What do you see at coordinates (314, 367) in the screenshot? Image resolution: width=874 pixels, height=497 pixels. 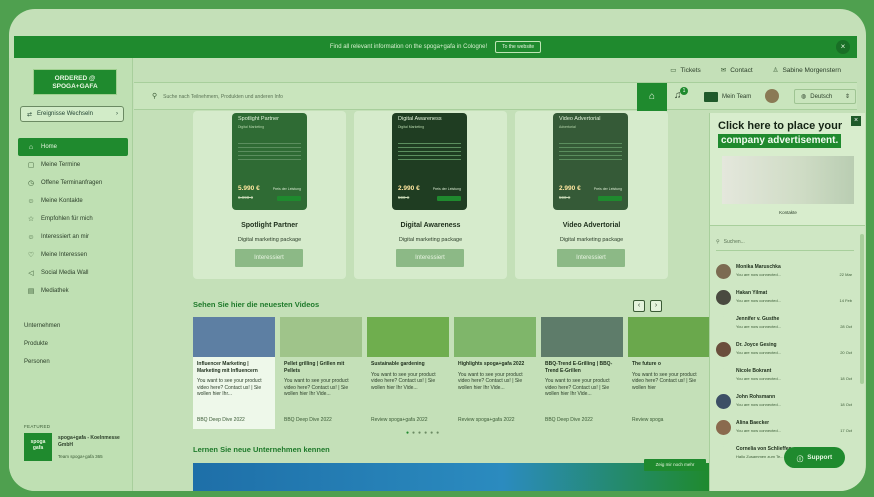 I see `video-title: Pellet grilling | Grillen mit Pellets` at bounding box center [314, 367].